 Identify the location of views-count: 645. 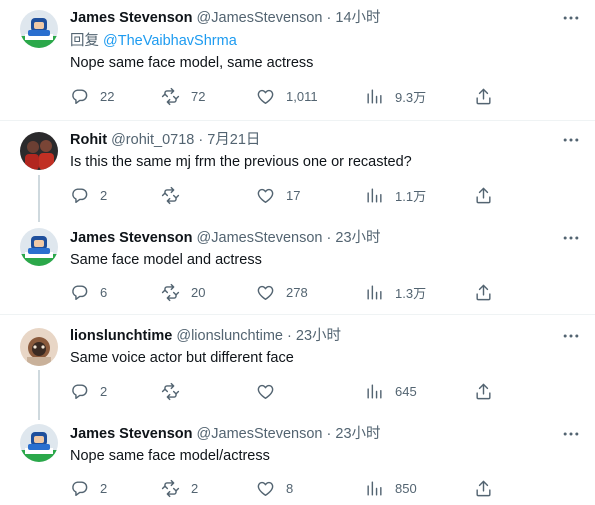
(406, 391).